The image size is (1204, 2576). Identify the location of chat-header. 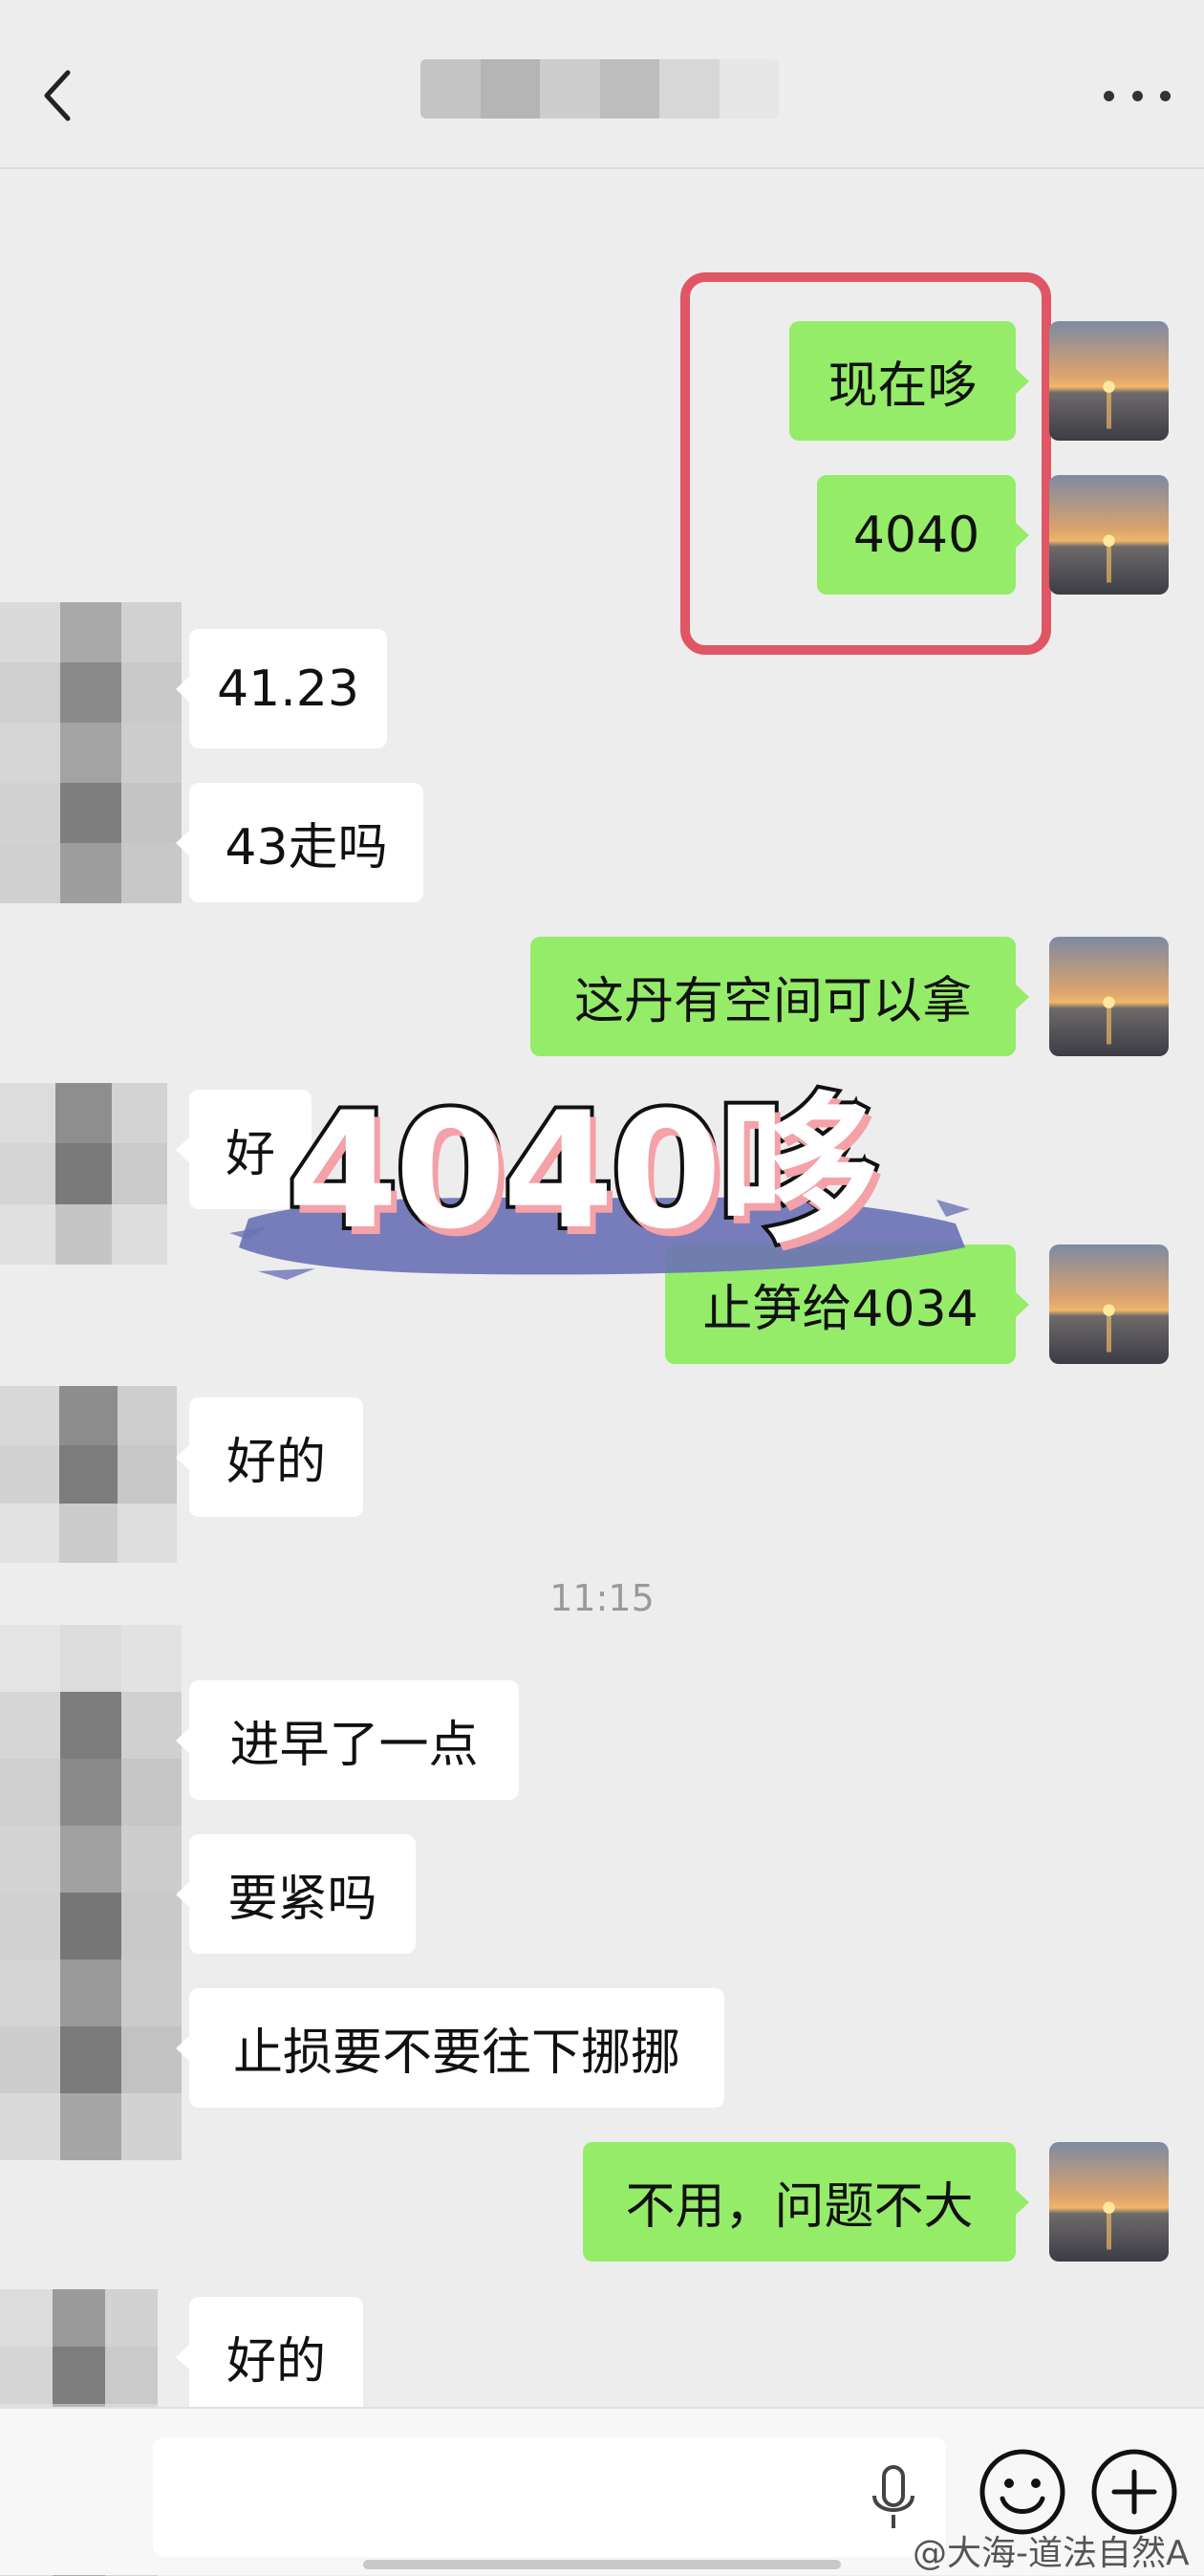
(602, 84).